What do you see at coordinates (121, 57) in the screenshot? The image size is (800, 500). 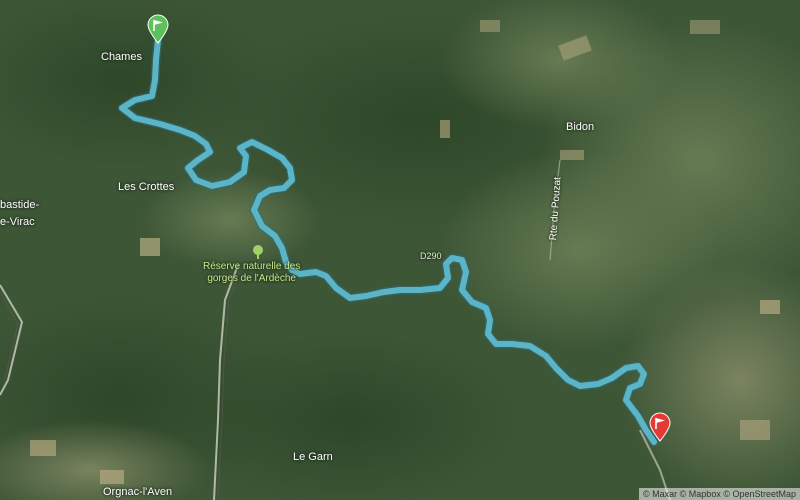 I see `place-label-chames: Chames` at bounding box center [121, 57].